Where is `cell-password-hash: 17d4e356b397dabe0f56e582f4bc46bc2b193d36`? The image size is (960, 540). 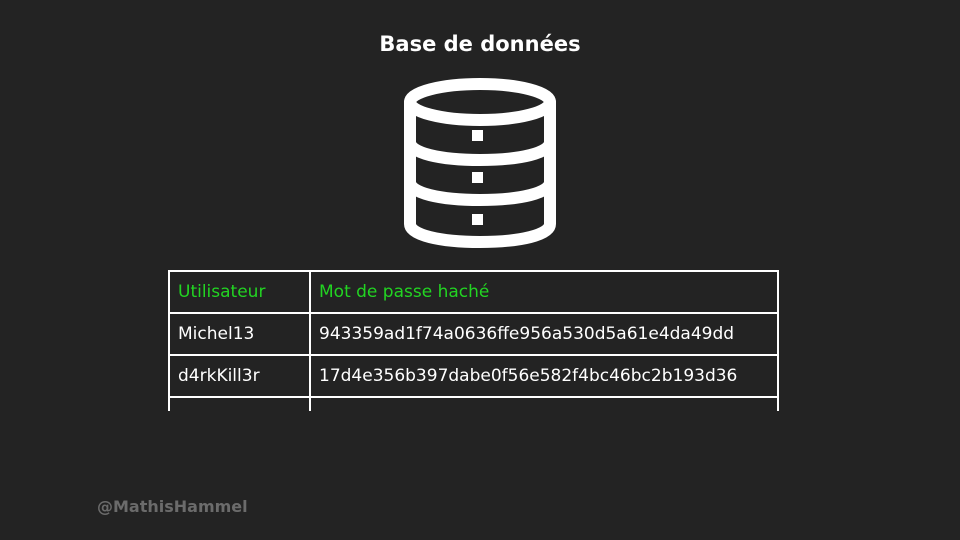 cell-password-hash: 17d4e356b397dabe0f56e582f4bc46bc2b193d36 is located at coordinates (544, 376).